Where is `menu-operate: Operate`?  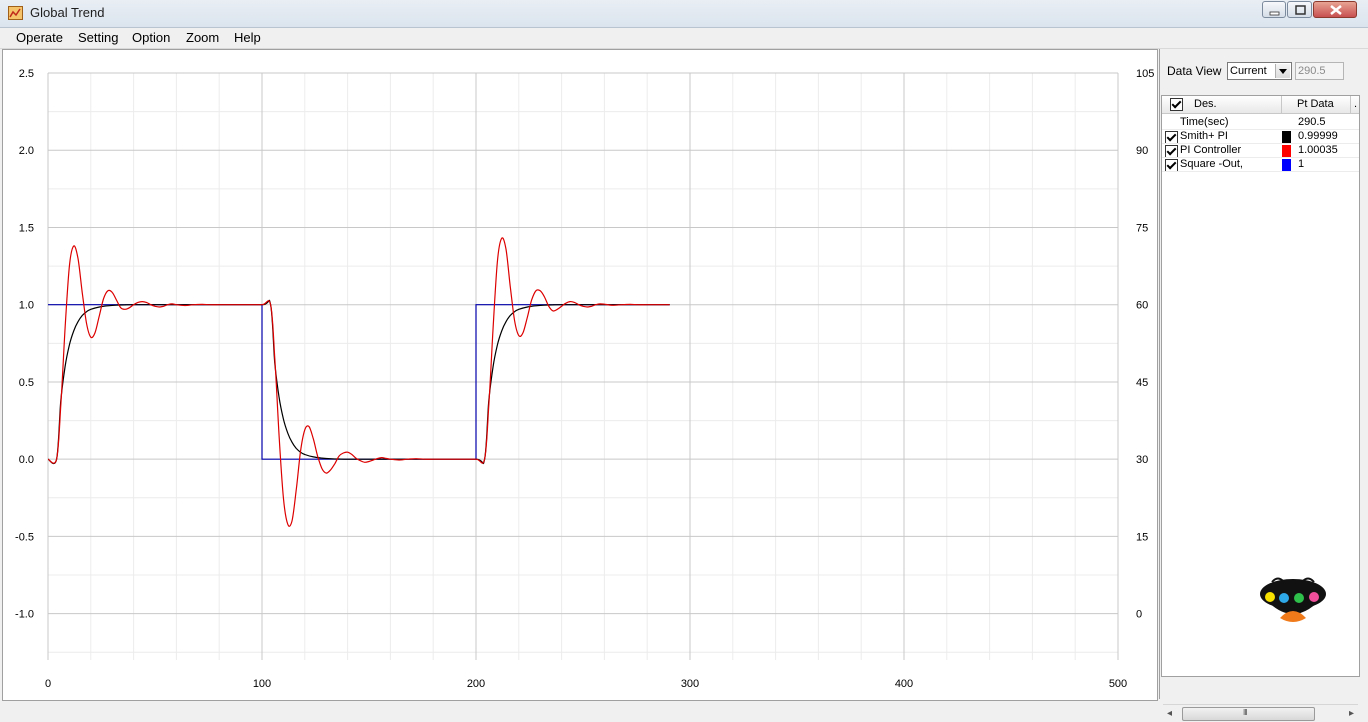 menu-operate: Operate is located at coordinates (39, 37).